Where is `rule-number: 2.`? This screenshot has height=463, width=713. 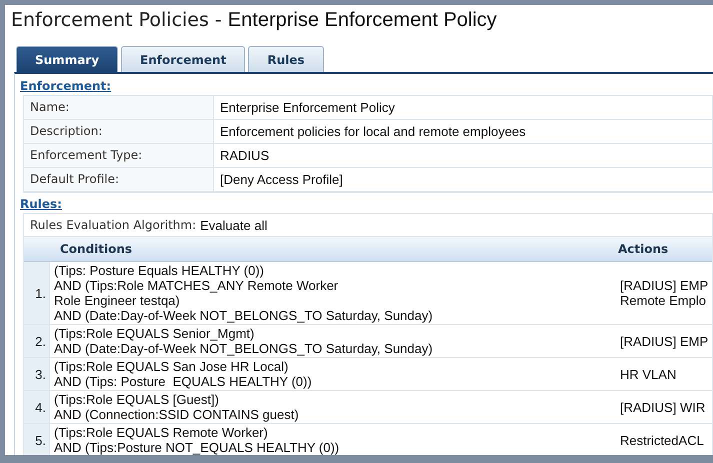 rule-number: 2. is located at coordinates (37, 341).